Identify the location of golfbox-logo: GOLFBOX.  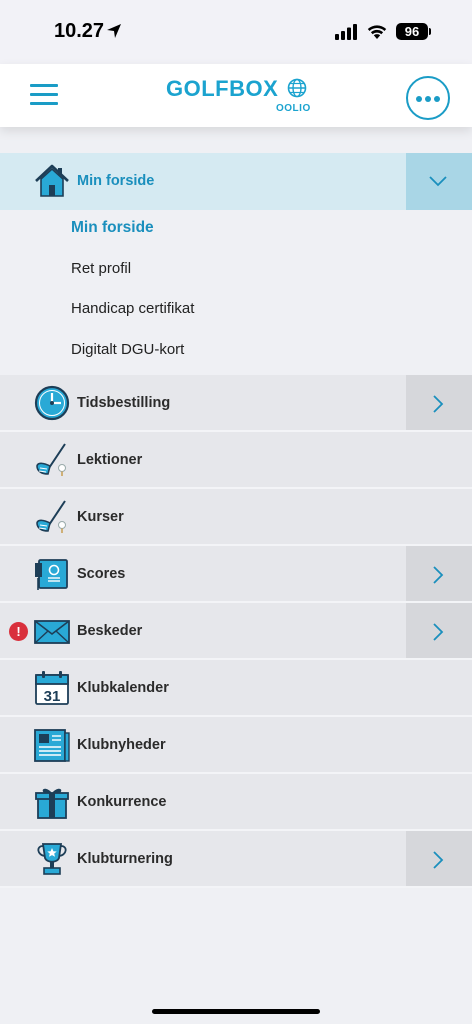
(222, 88).